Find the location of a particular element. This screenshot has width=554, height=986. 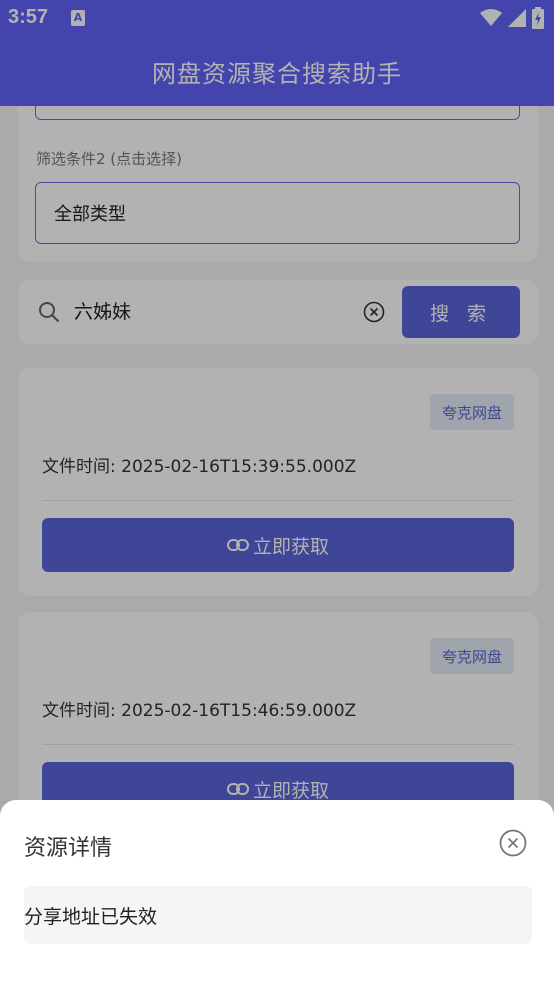

sheet-message: 分享地址已失效 is located at coordinates (91, 916).